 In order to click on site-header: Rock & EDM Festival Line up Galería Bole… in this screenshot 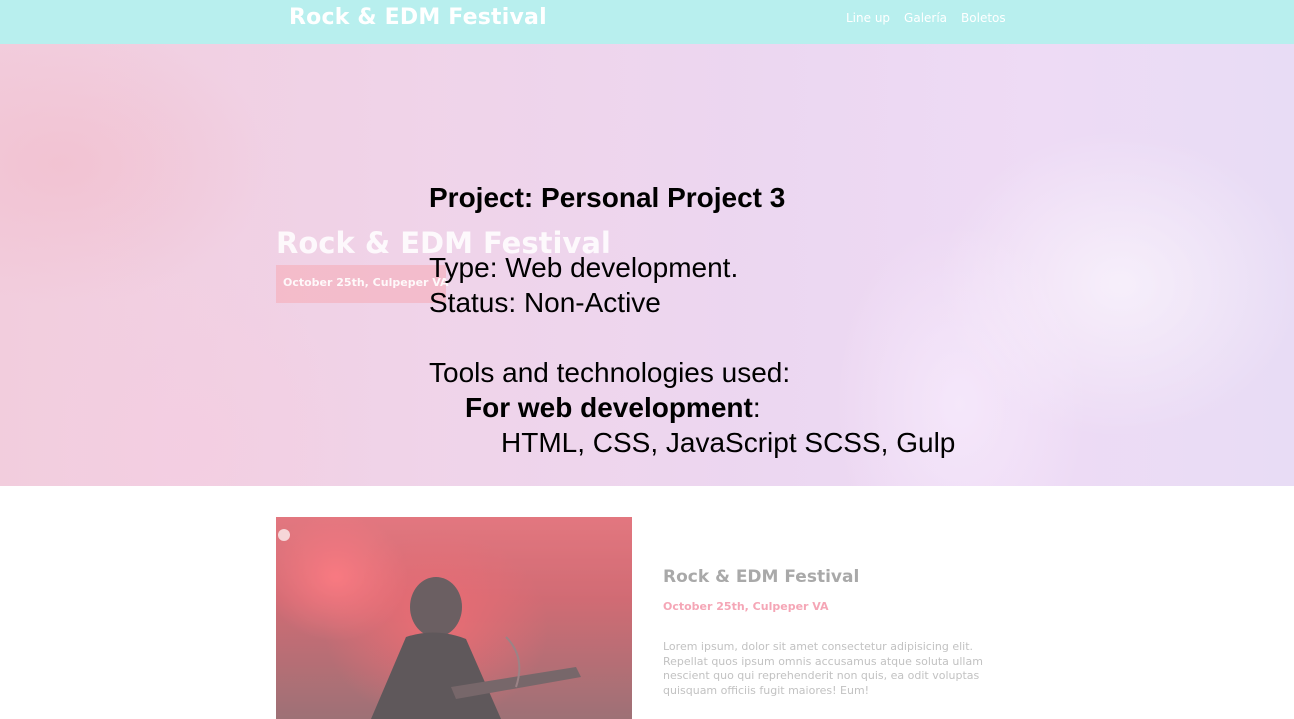, I will do `click(647, 22)`.